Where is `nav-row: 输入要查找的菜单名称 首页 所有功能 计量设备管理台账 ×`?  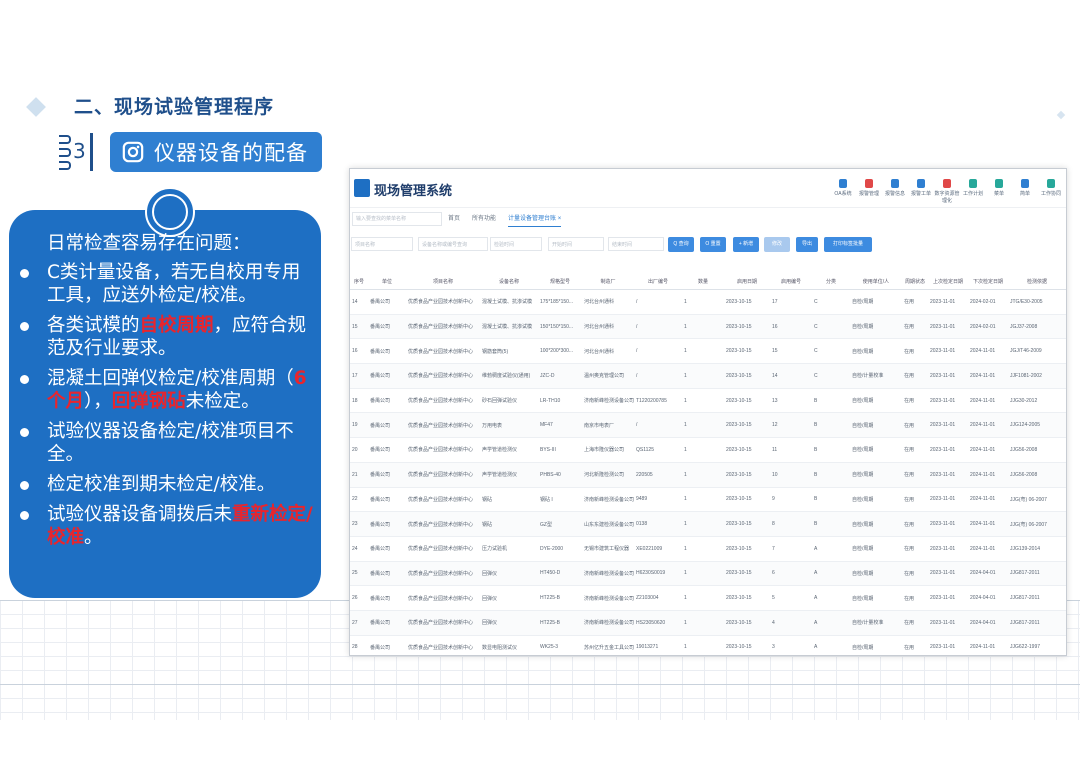 nav-row: 输入要查找的菜单名称 首页 所有功能 计量设备管理台账 × is located at coordinates (708, 219).